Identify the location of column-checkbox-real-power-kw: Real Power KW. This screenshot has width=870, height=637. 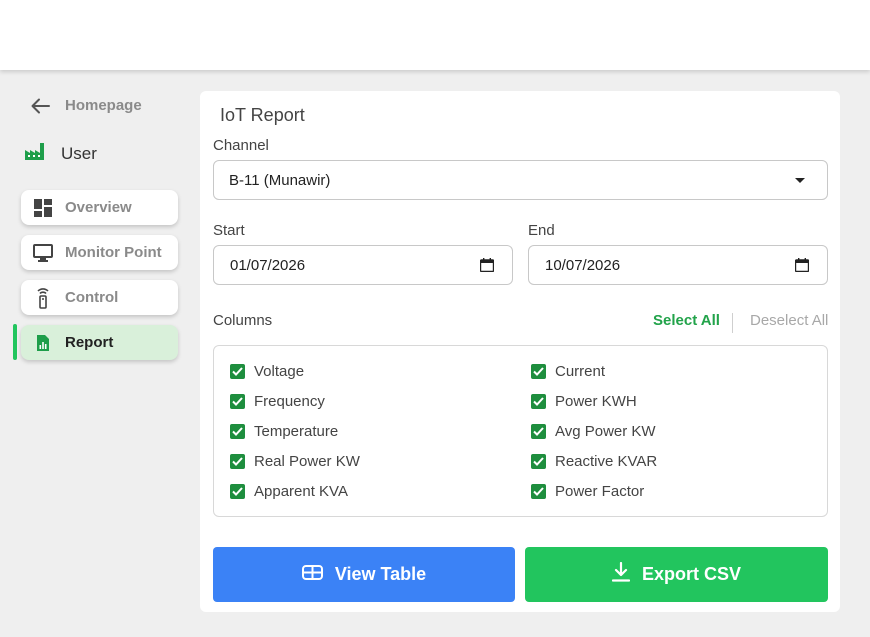
(295, 461).